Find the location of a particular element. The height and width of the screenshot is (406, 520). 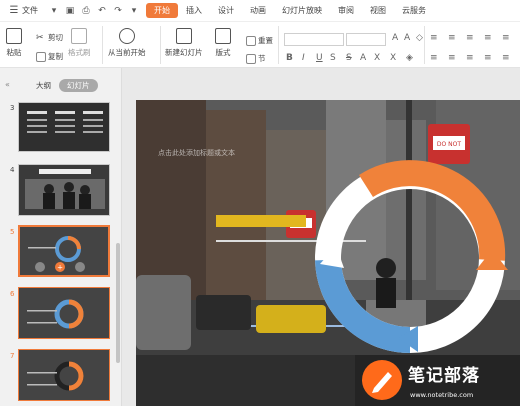

format-painter-button: 格式刷 is located at coordinates (79, 43).